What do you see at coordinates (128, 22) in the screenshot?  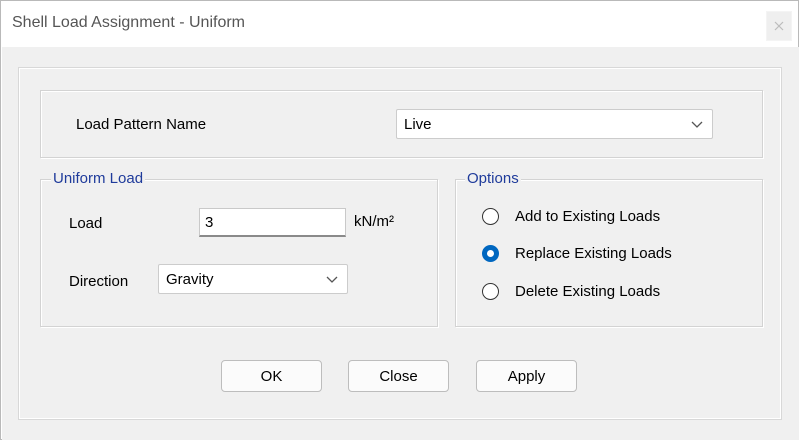 I see `window-title: Shell Load Assignment - Uniform` at bounding box center [128, 22].